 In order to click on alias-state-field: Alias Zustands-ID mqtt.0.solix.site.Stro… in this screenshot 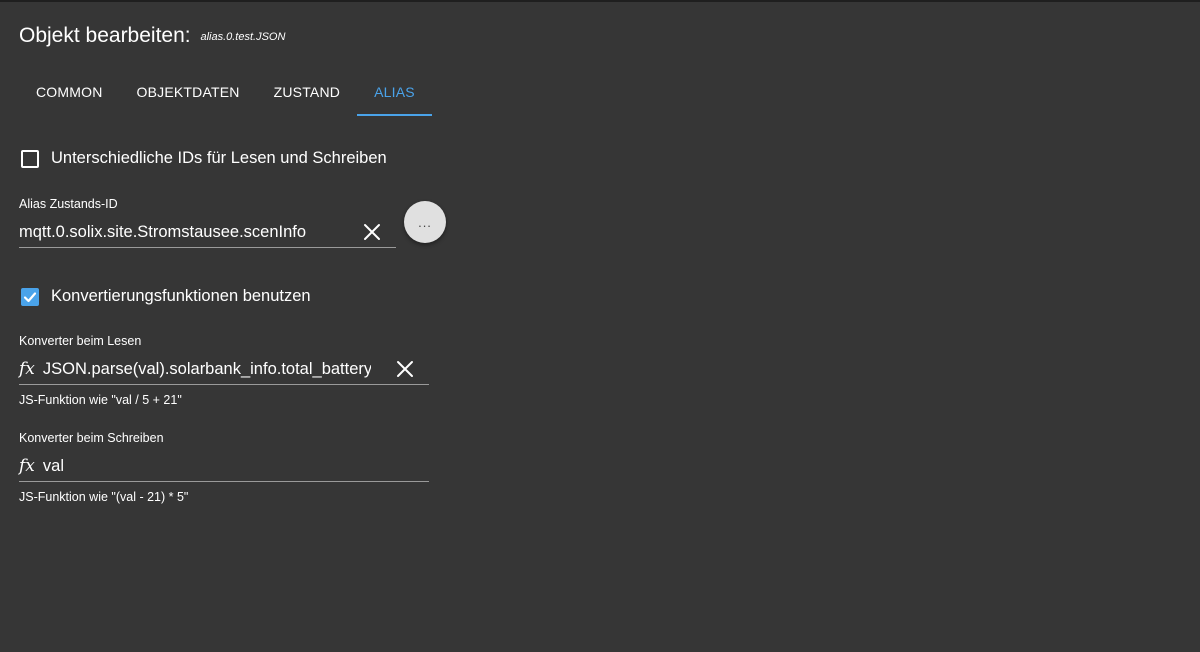, I will do `click(207, 222)`.